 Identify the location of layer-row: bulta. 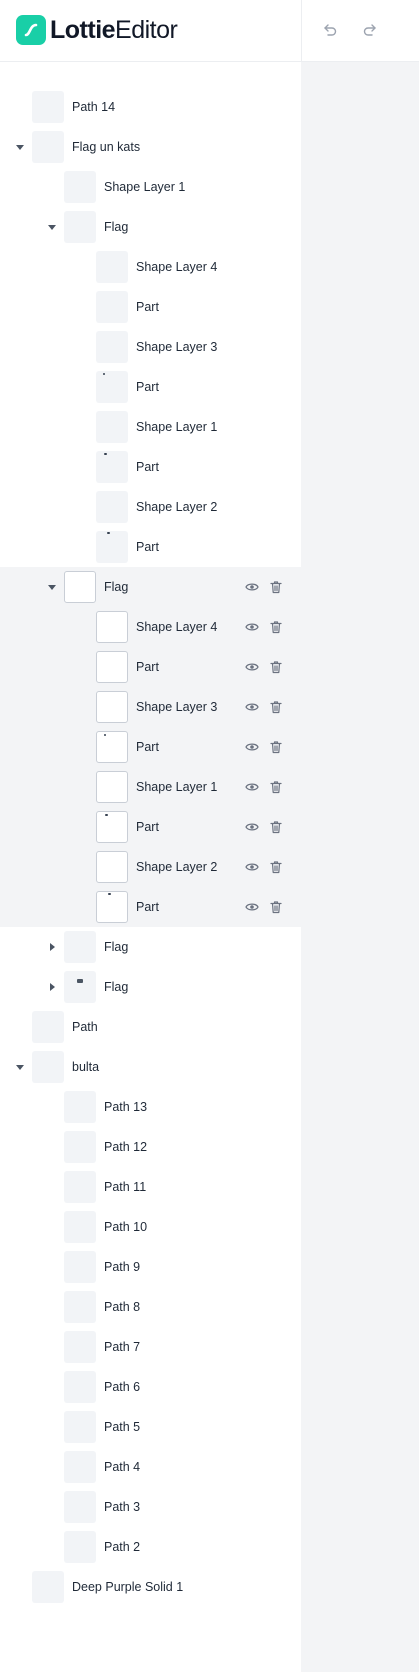
(150, 1067).